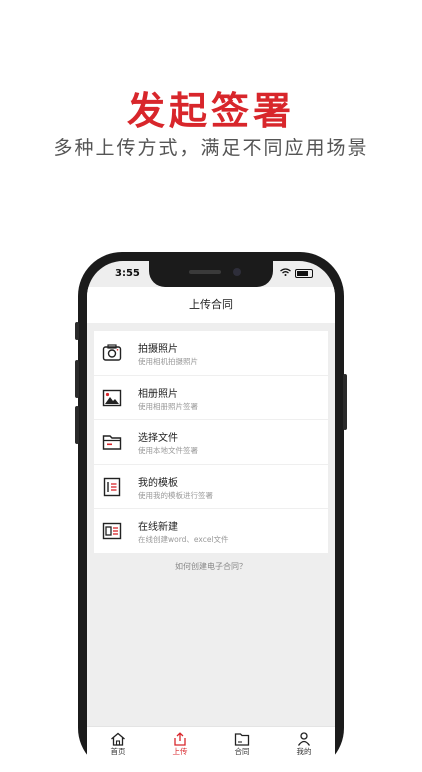 The height and width of the screenshot is (772, 422). I want to click on page-header: 上传合同, so click(211, 305).